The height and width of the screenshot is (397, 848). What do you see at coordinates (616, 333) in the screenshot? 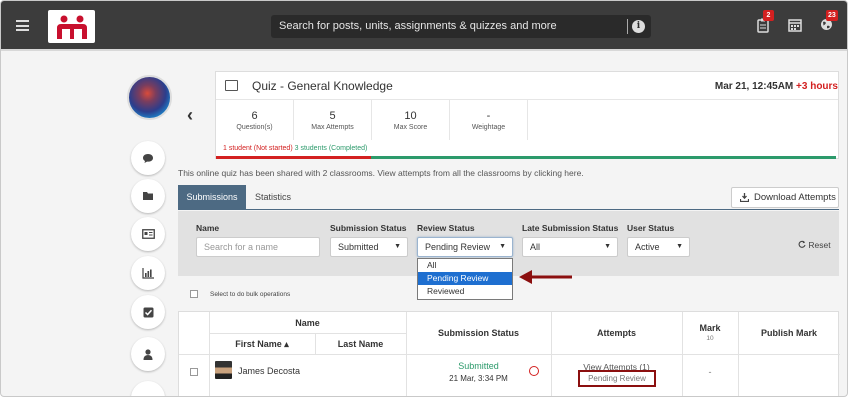
I see `attempts-column-header: Attempts` at bounding box center [616, 333].